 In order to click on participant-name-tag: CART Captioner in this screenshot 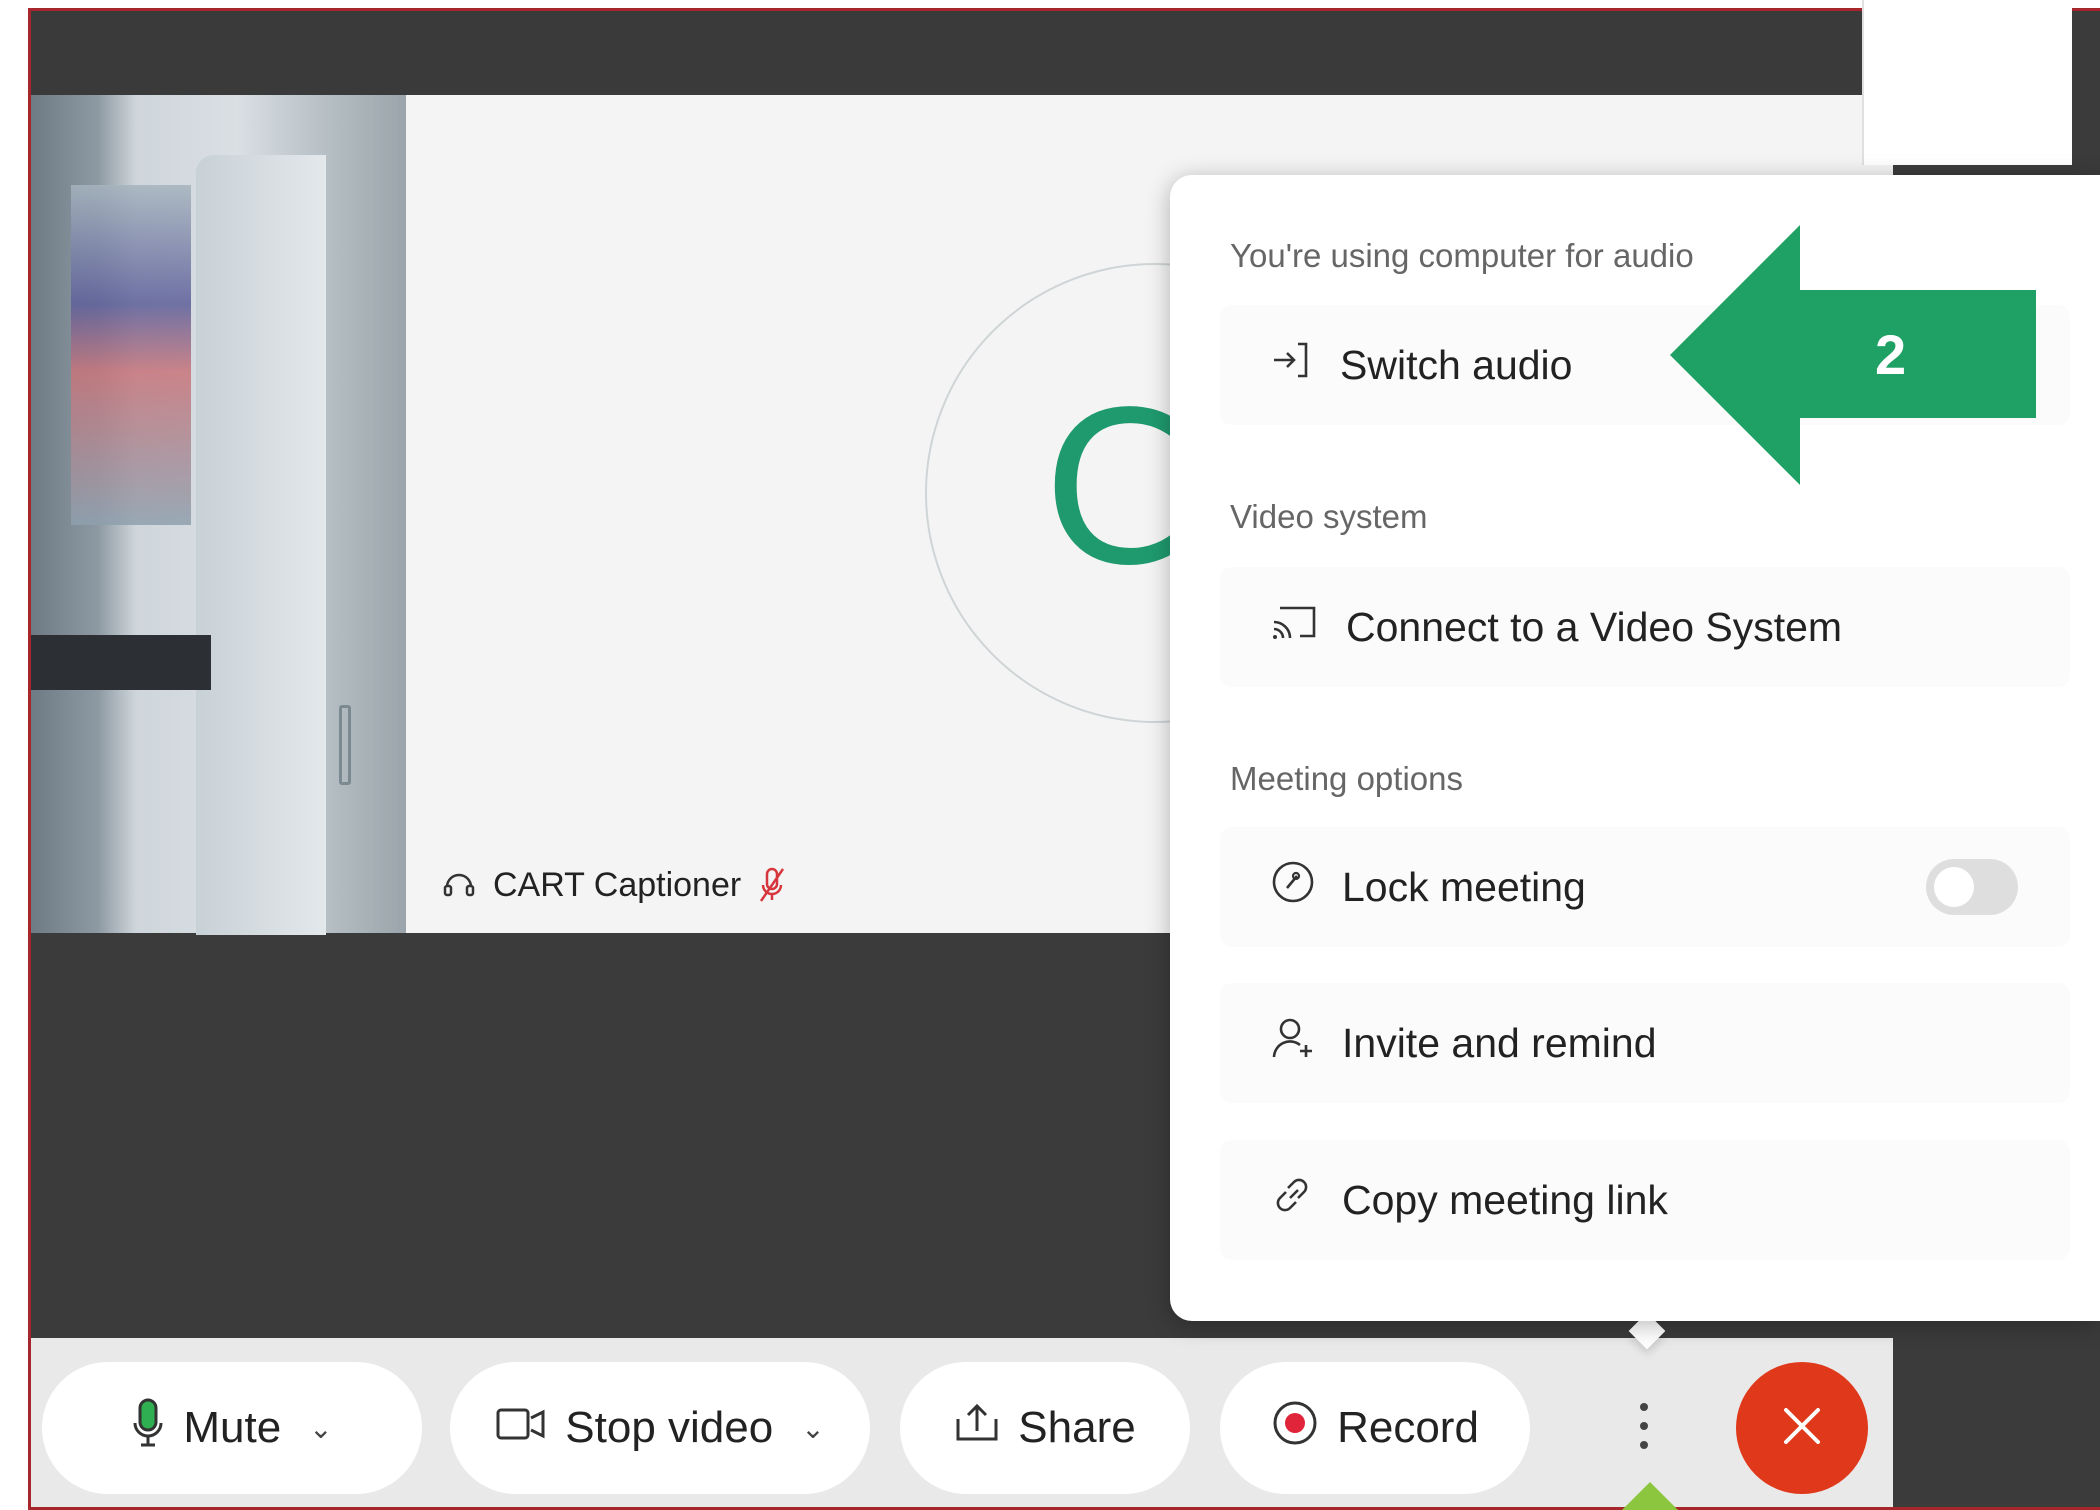, I will do `click(614, 885)`.